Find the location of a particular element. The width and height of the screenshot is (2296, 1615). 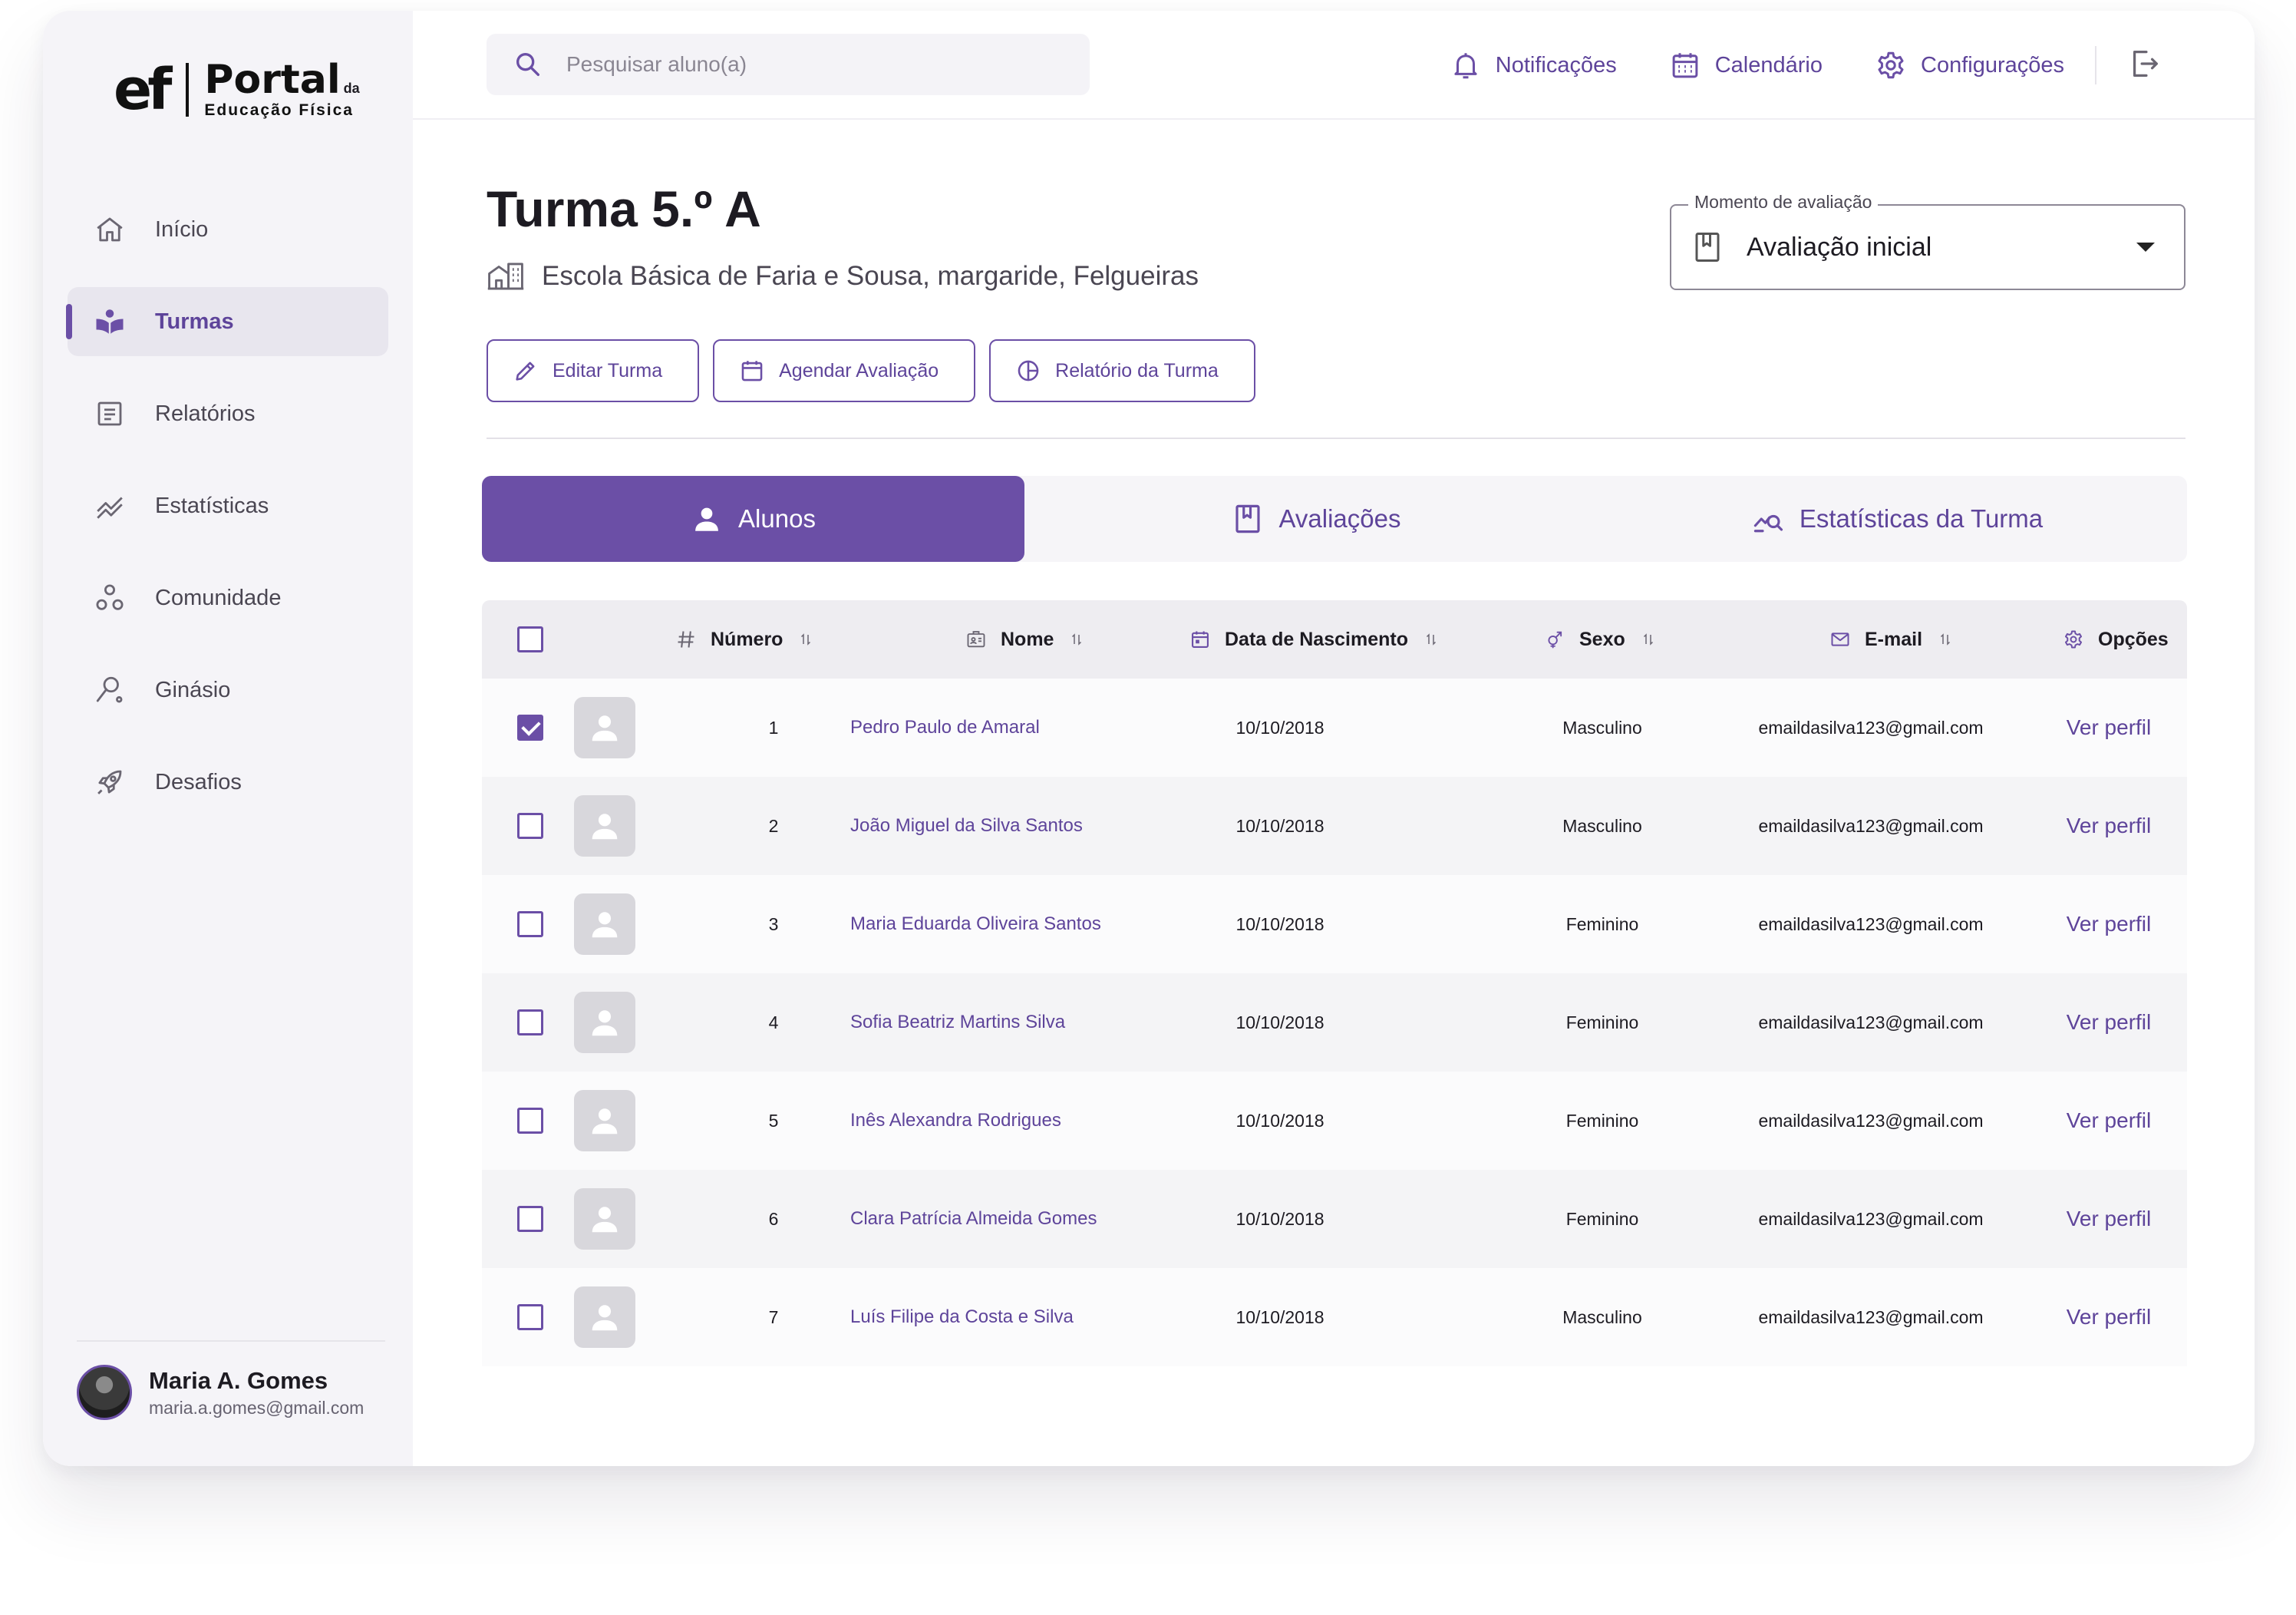

tab-avaliacoes: Avaliações is located at coordinates (1316, 519).